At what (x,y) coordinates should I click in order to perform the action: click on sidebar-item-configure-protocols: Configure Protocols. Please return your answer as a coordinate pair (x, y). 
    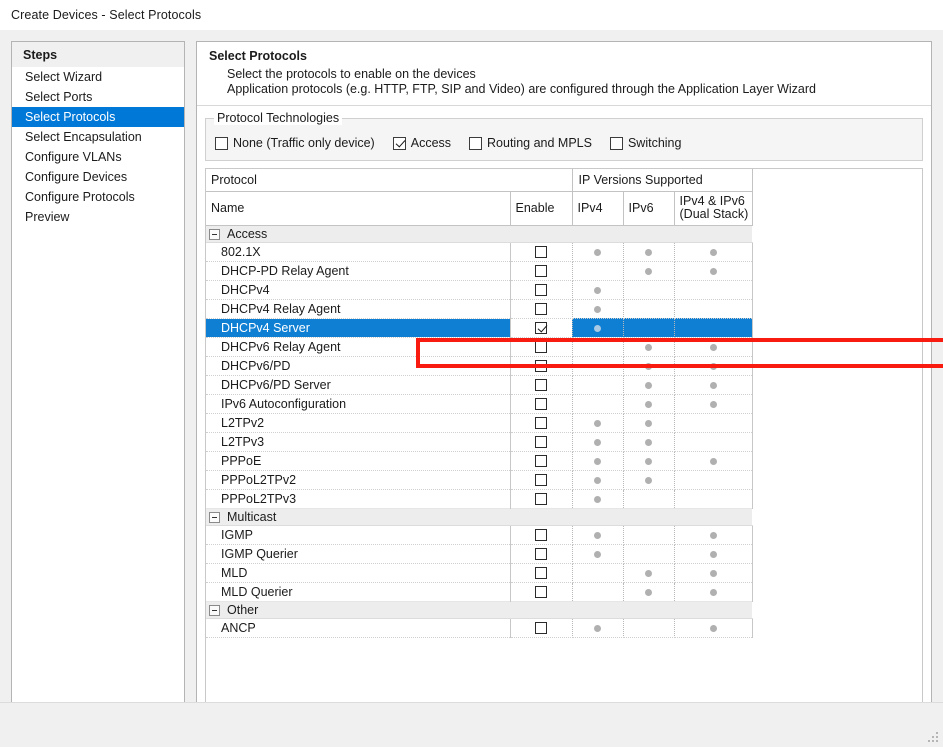
    Looking at the image, I should click on (98, 197).